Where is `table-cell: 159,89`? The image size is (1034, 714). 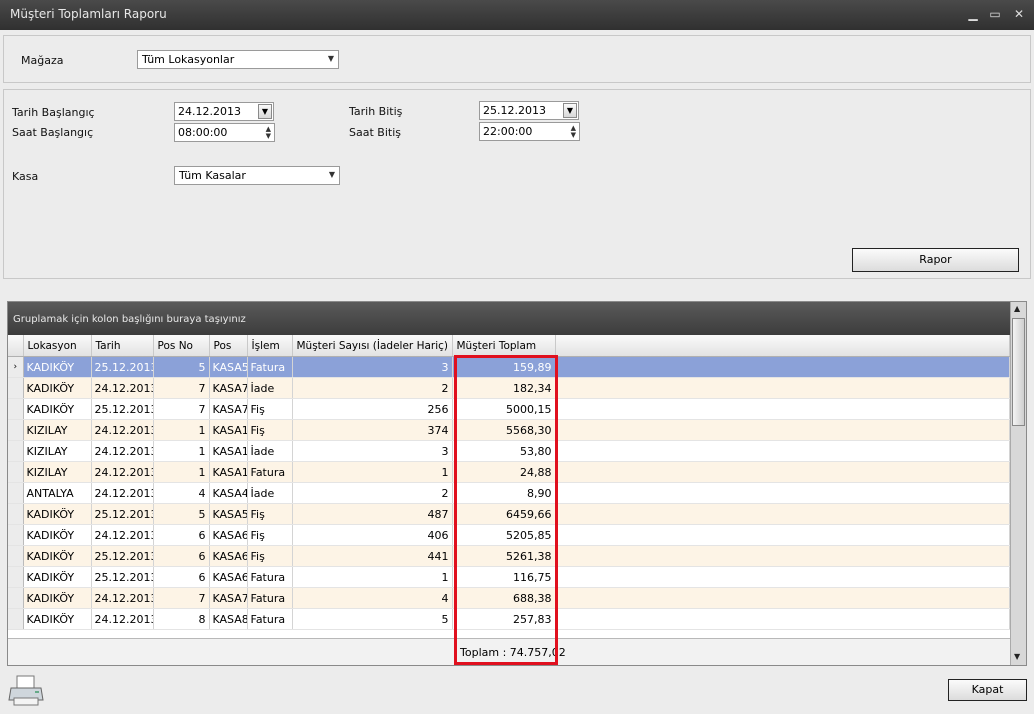
table-cell: 159,89 is located at coordinates (504, 367).